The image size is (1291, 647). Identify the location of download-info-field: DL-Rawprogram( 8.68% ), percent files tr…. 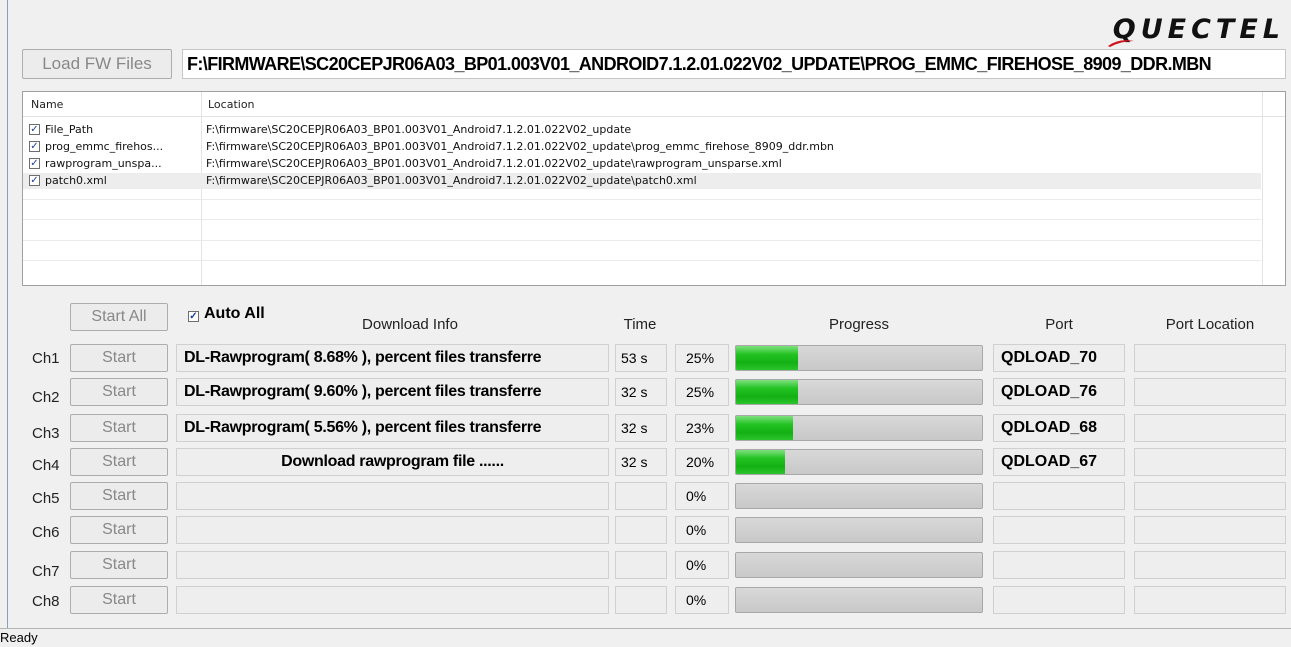
(392, 358).